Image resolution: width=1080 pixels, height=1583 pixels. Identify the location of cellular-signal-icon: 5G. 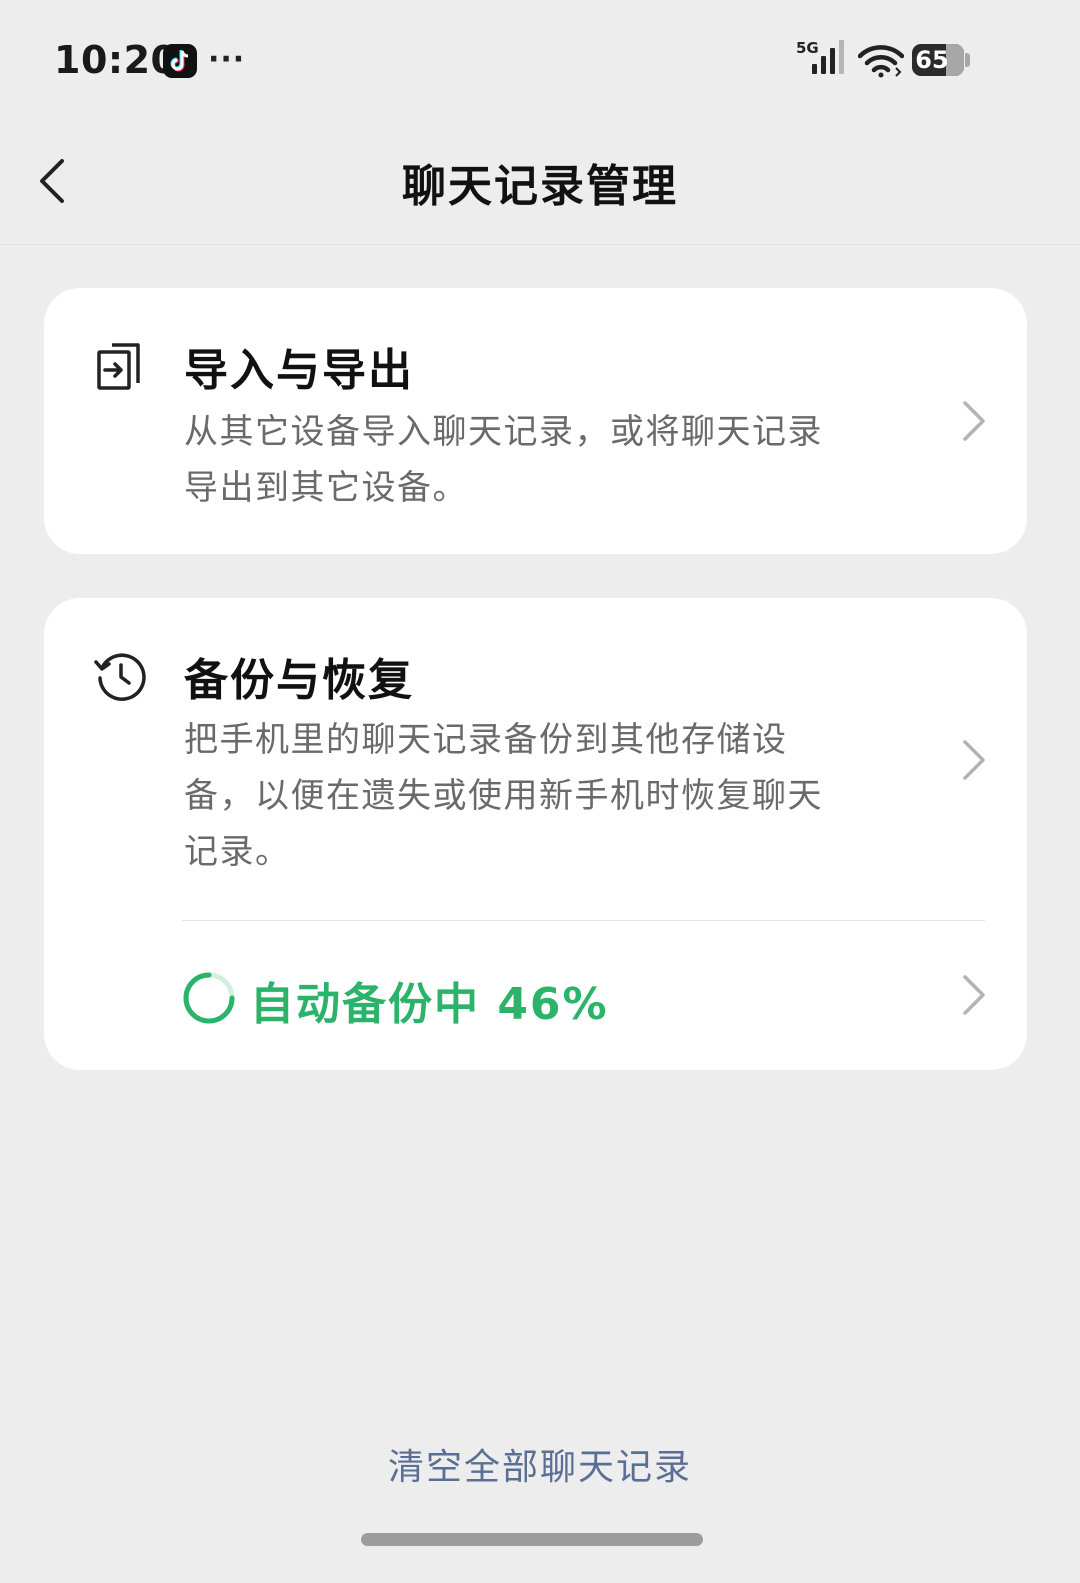
(826, 58).